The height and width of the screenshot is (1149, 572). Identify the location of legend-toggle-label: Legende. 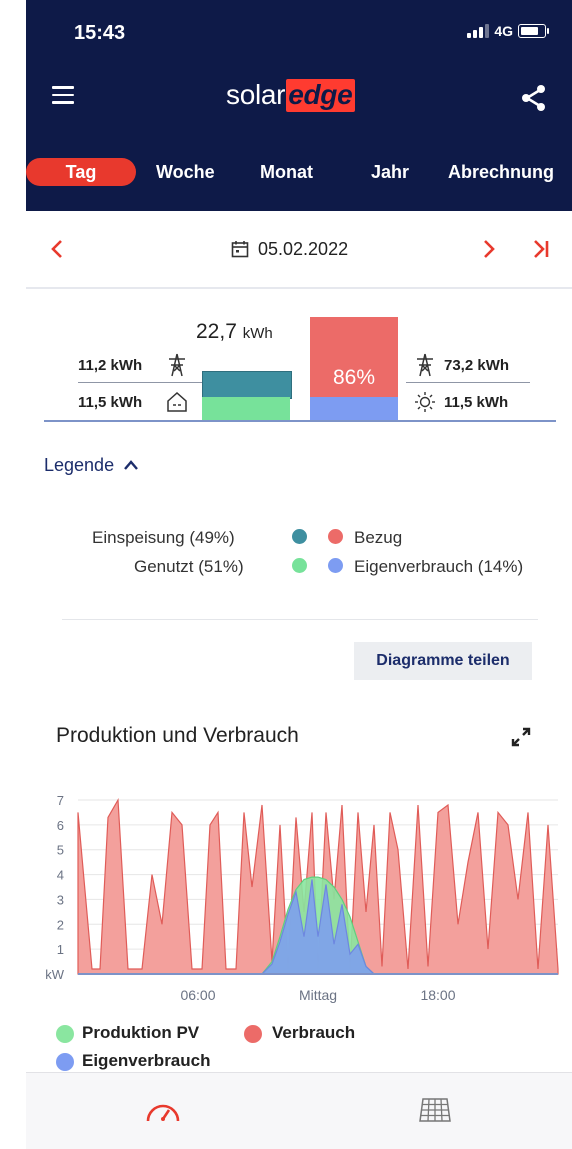
(79, 465).